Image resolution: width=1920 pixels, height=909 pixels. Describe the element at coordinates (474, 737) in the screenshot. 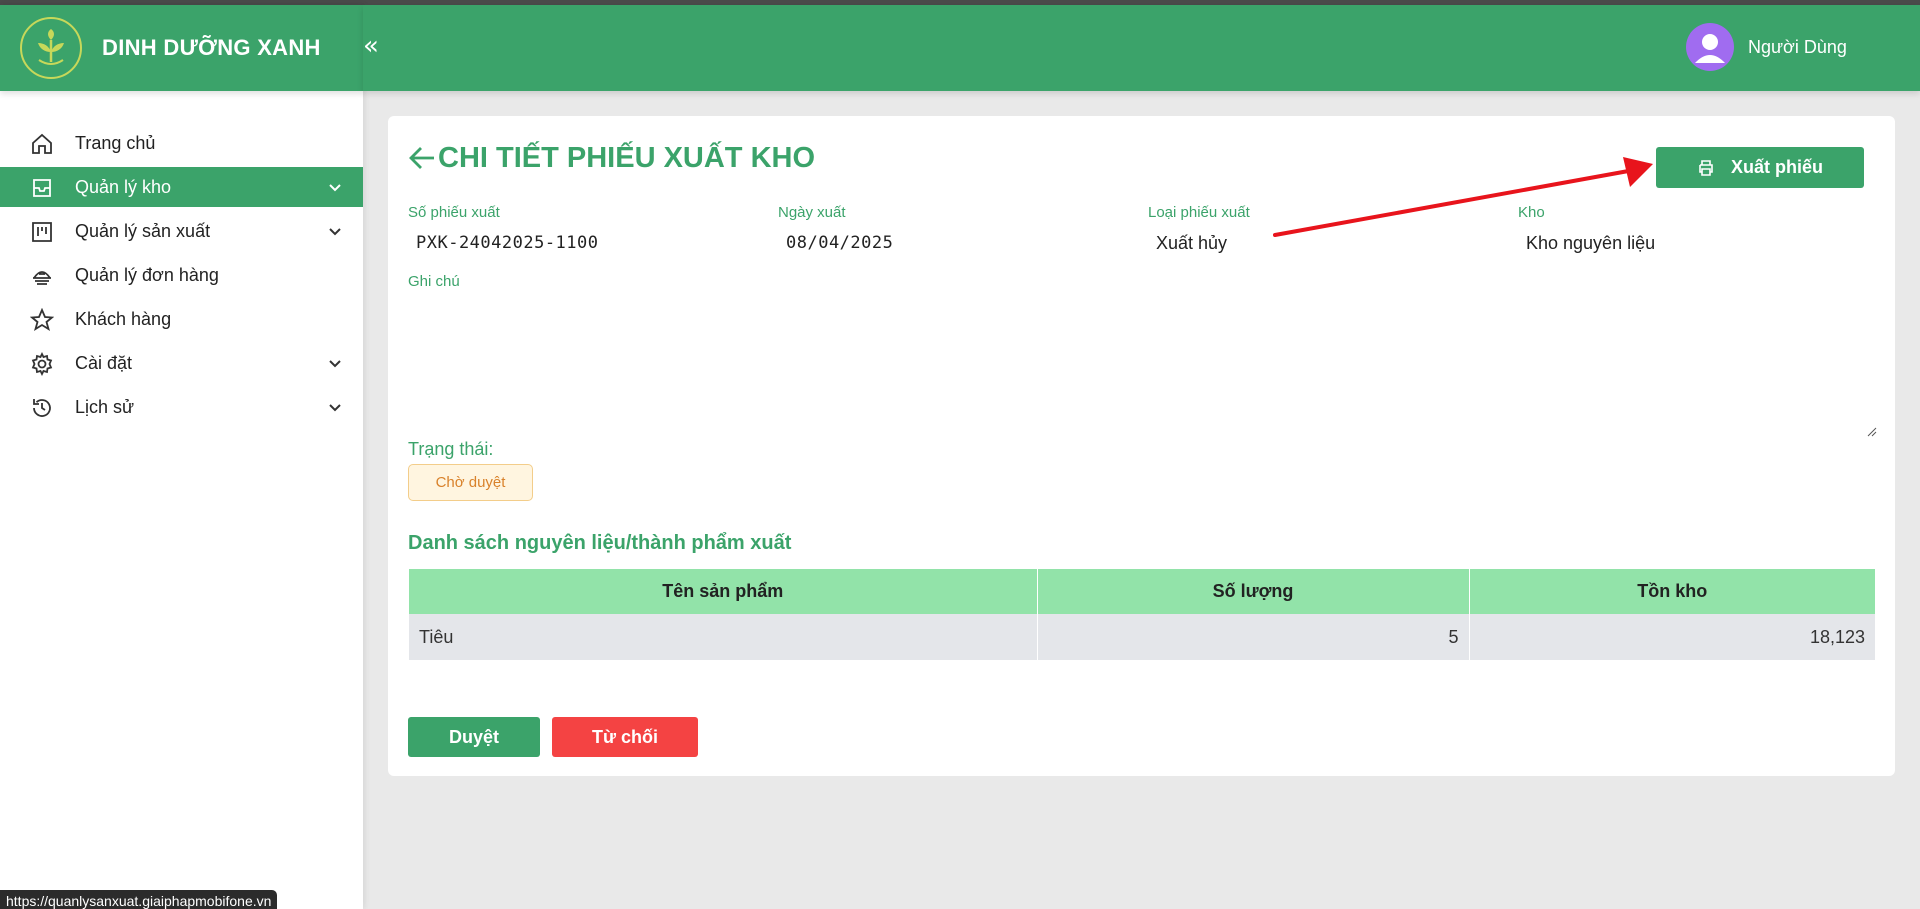

I see `approve-button: Duyệt` at that location.